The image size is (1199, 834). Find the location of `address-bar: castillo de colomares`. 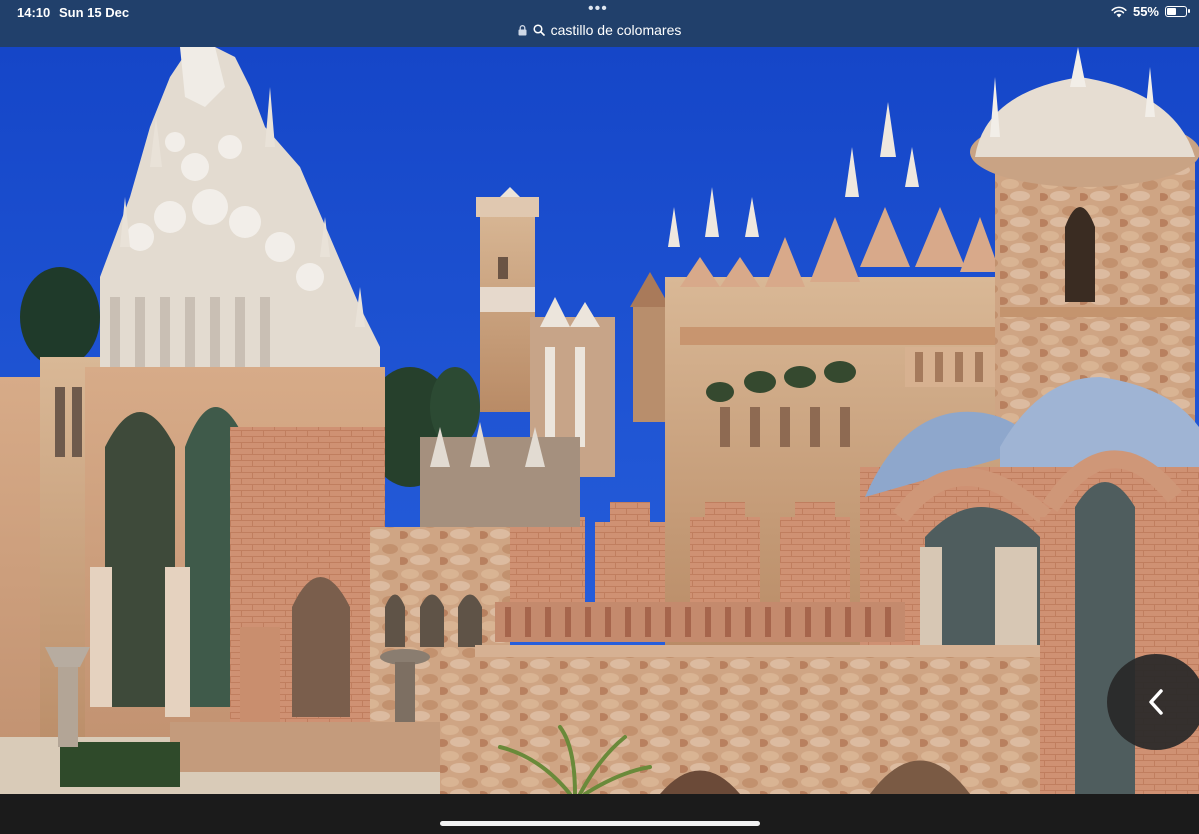

address-bar: castillo de colomares is located at coordinates (599, 30).